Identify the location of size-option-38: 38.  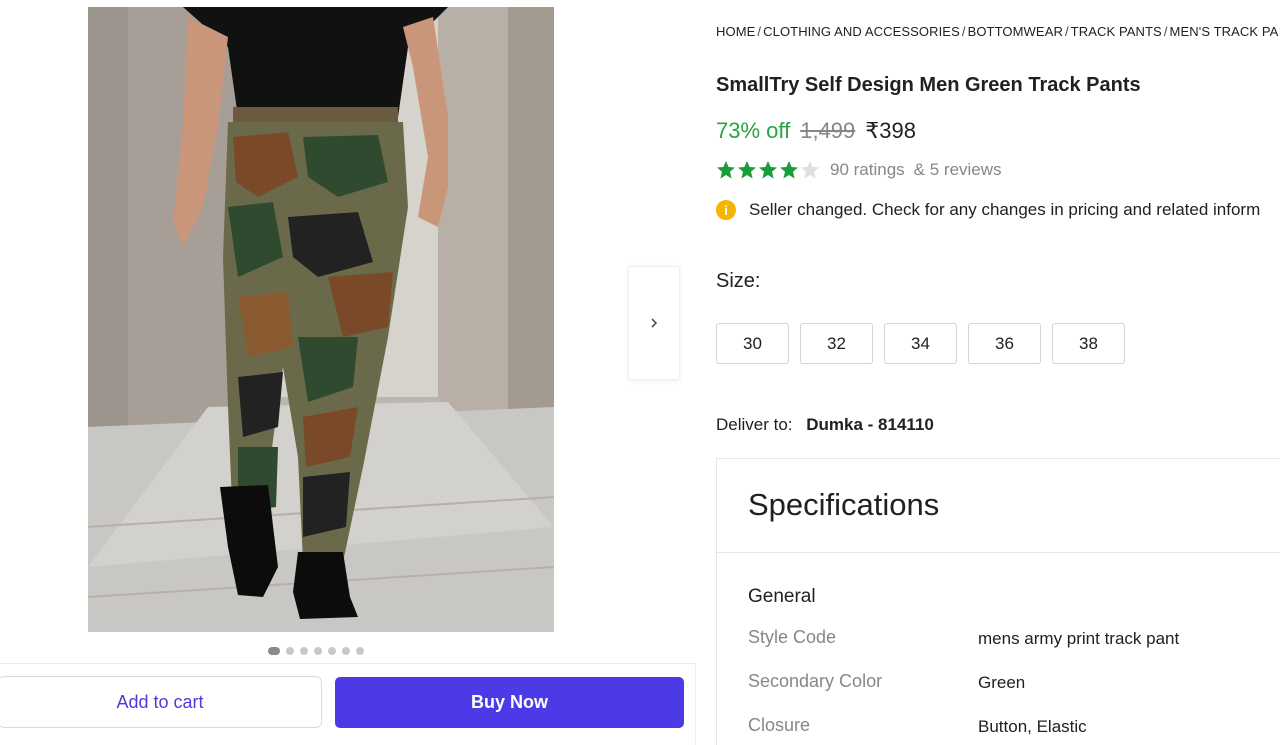
(1088, 343).